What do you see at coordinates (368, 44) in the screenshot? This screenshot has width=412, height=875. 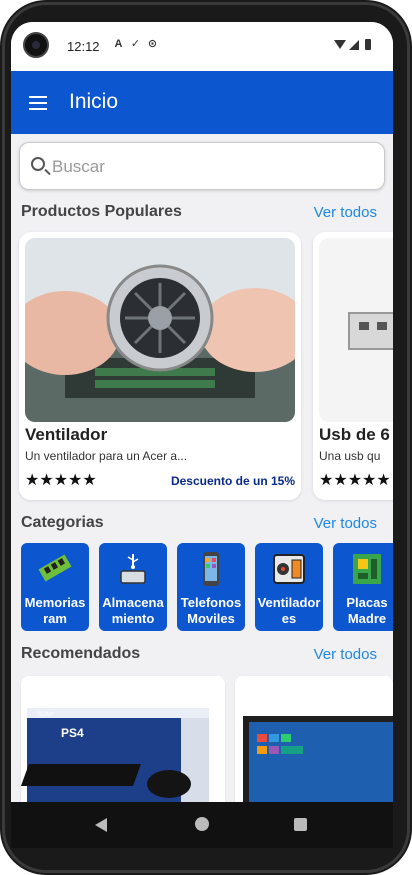 I see `battery-icon` at bounding box center [368, 44].